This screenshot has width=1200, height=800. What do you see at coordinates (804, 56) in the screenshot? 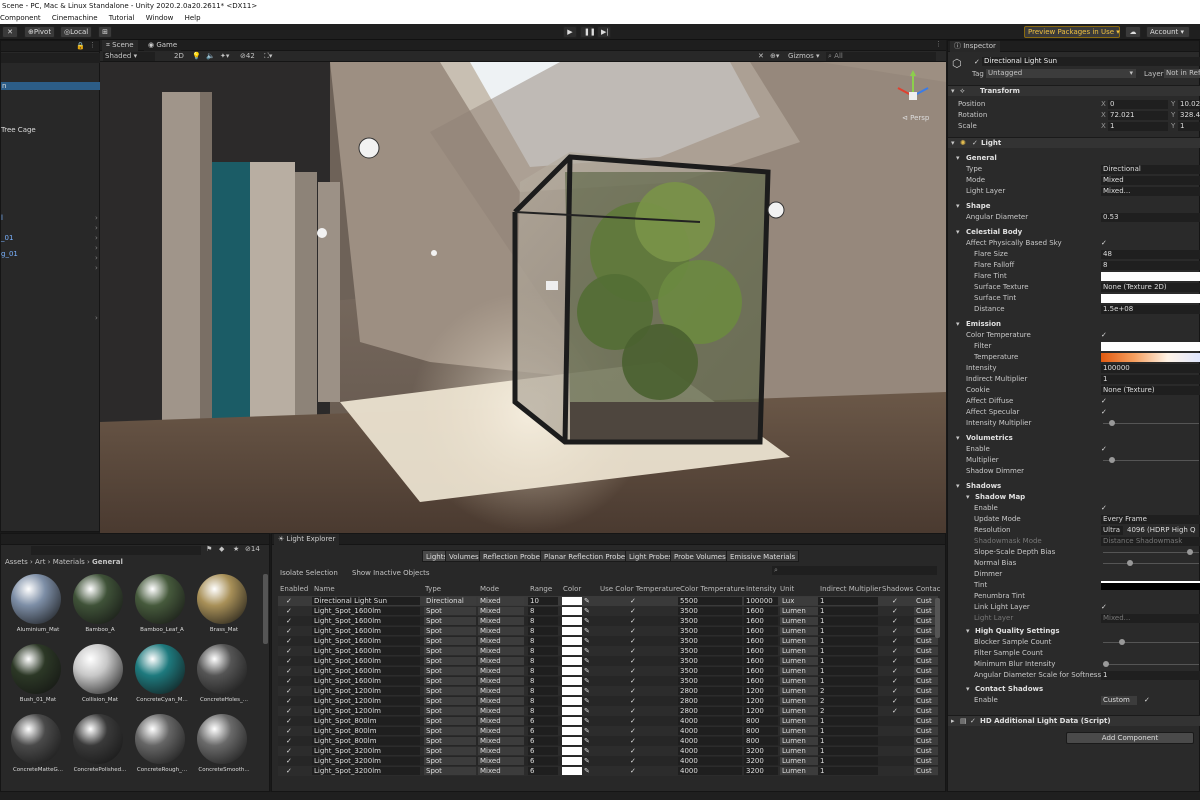
I see `gizmos-dropdown: Gizmos ▾` at bounding box center [804, 56].